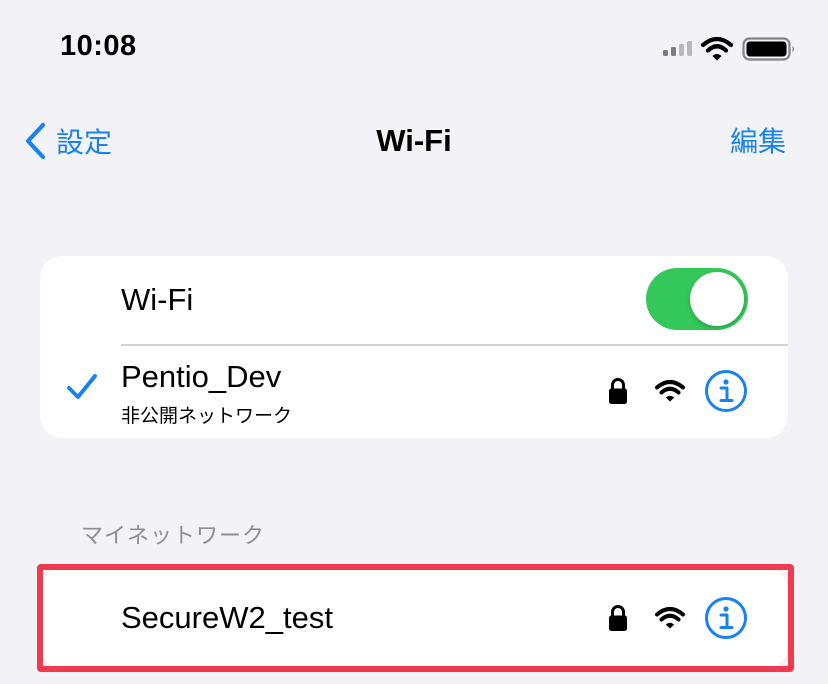  What do you see at coordinates (173, 536) in the screenshot?
I see `my-networks-header: マイネットワーク` at bounding box center [173, 536].